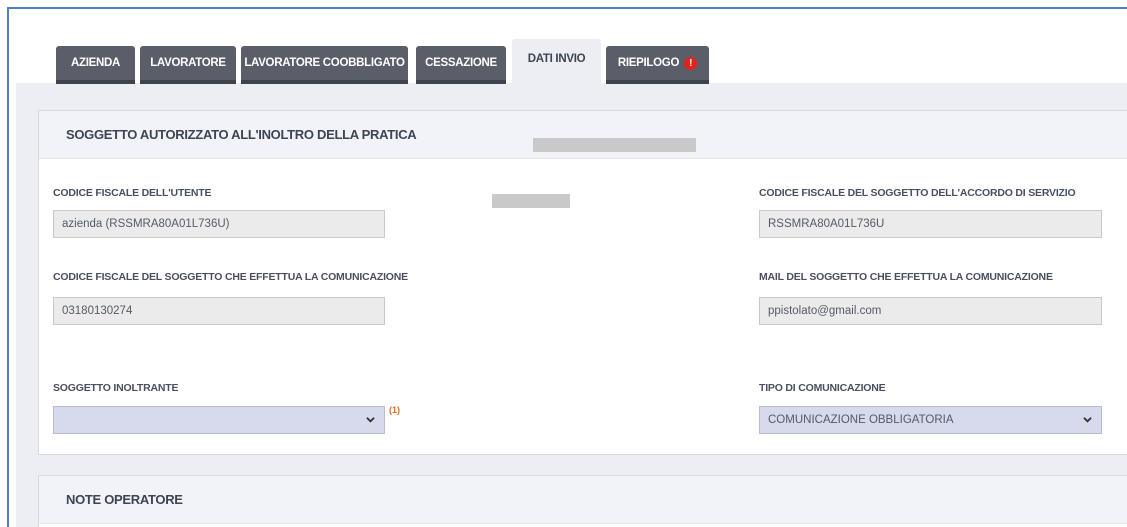  I want to click on tab-label: LAVORATORE COOBBLIGATO, so click(324, 63).